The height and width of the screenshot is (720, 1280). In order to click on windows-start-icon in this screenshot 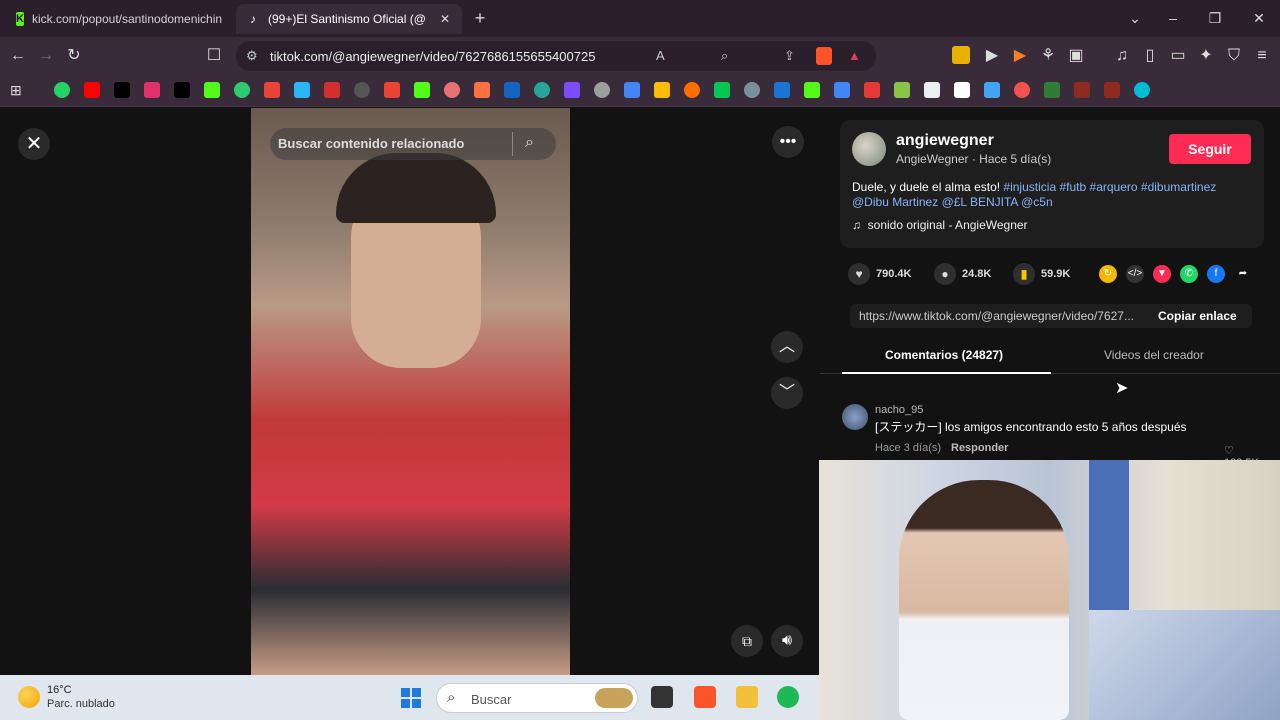, I will do `click(411, 698)`.